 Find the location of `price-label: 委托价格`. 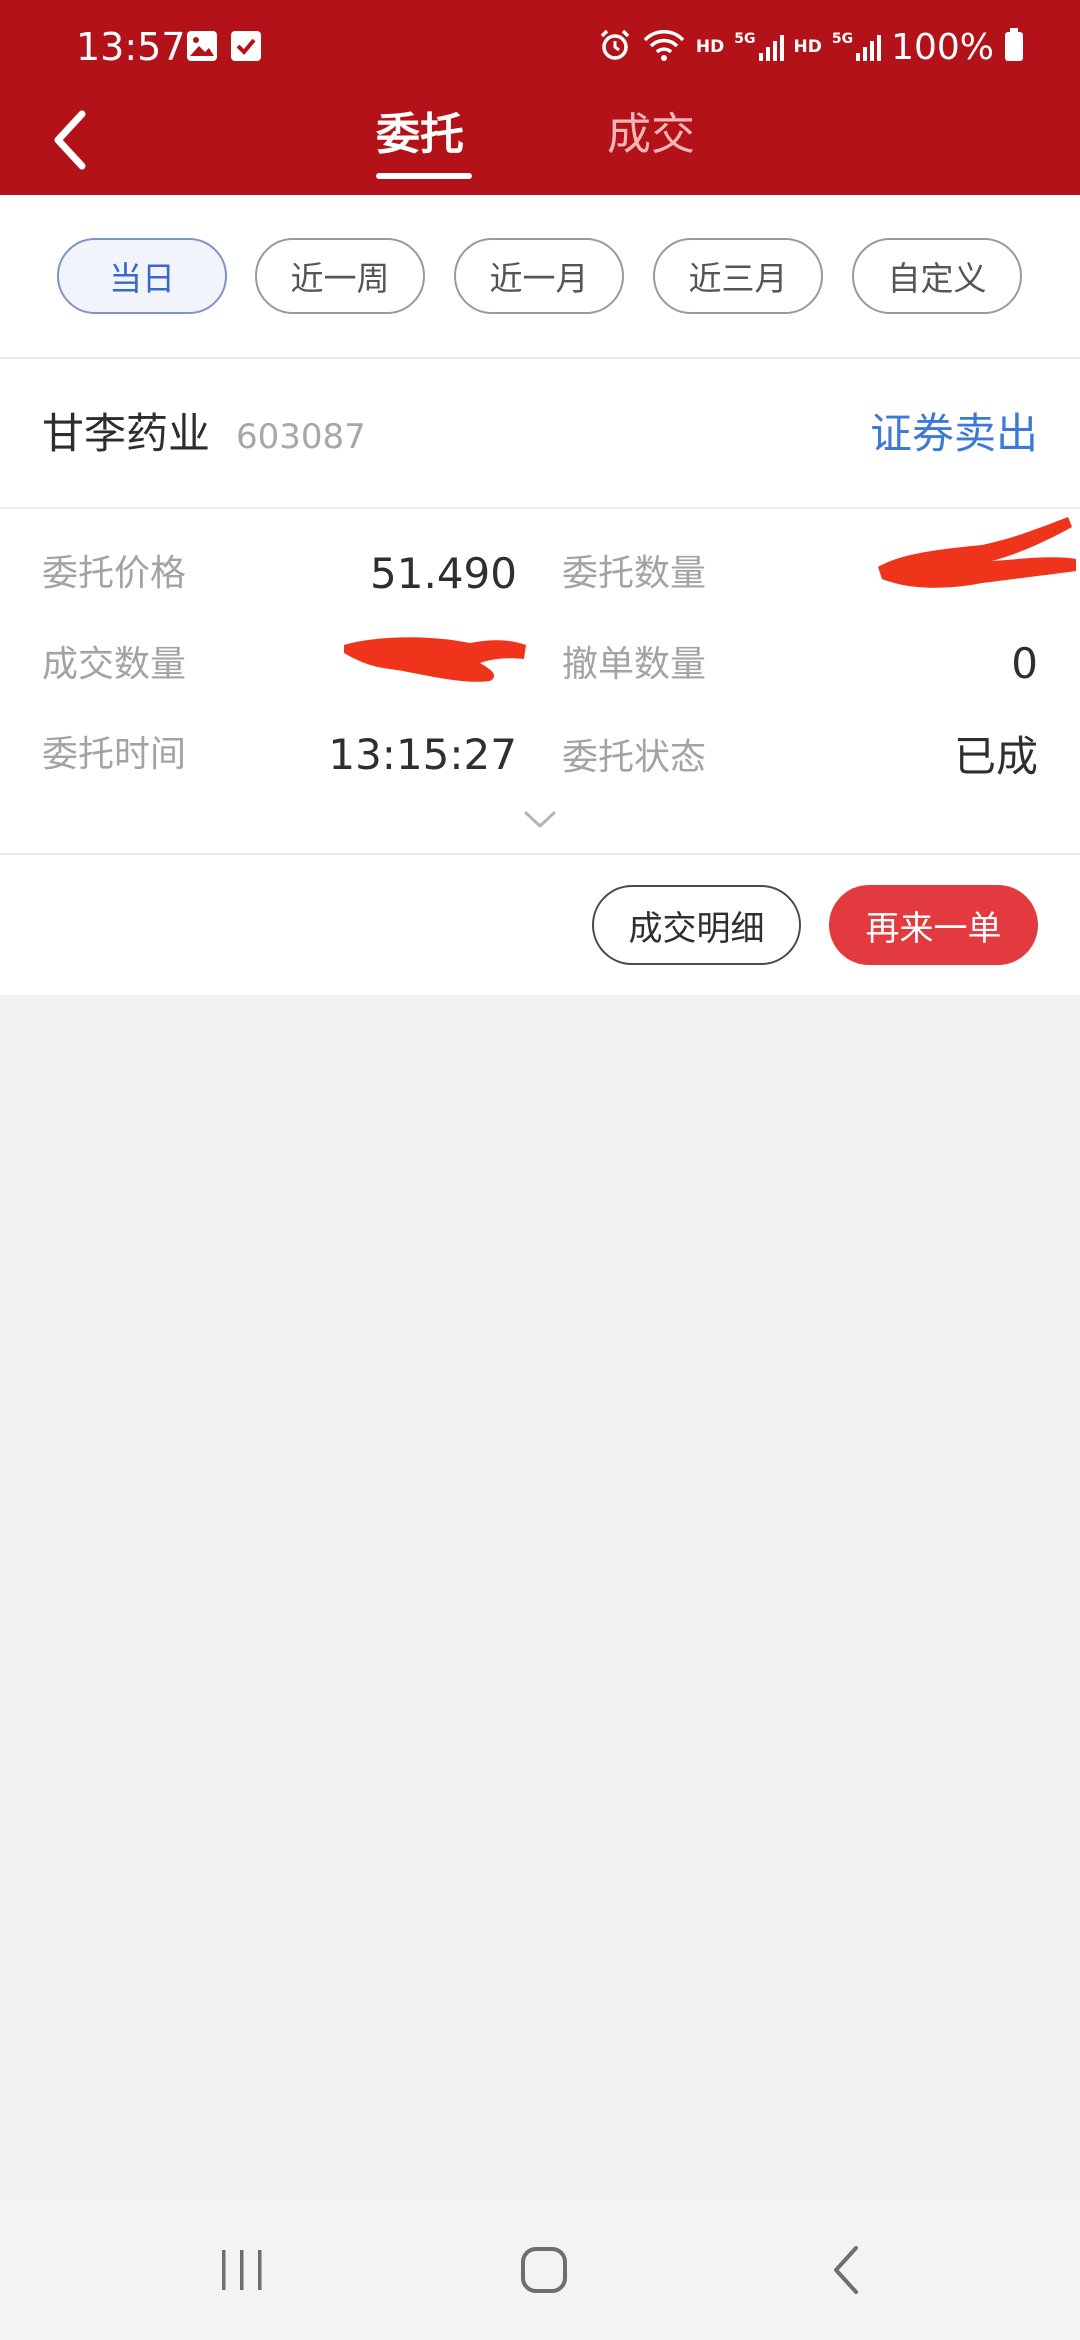

price-label: 委托价格 is located at coordinates (114, 573).